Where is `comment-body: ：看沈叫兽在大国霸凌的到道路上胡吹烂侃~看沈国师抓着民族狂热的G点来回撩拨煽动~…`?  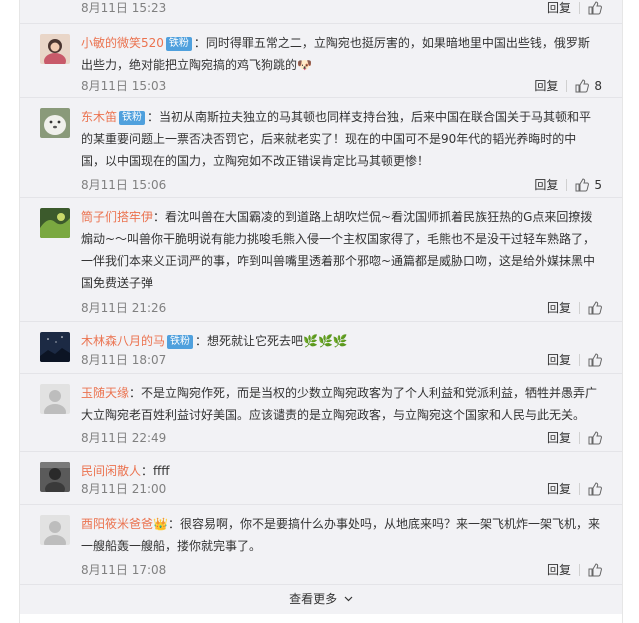
comment-body: ：看沈叫兽在大国霸凌的到道路上胡吹烂侃~看沈国师抓着民族狂热的G点来回撩拨煽动~… is located at coordinates (338, 250).